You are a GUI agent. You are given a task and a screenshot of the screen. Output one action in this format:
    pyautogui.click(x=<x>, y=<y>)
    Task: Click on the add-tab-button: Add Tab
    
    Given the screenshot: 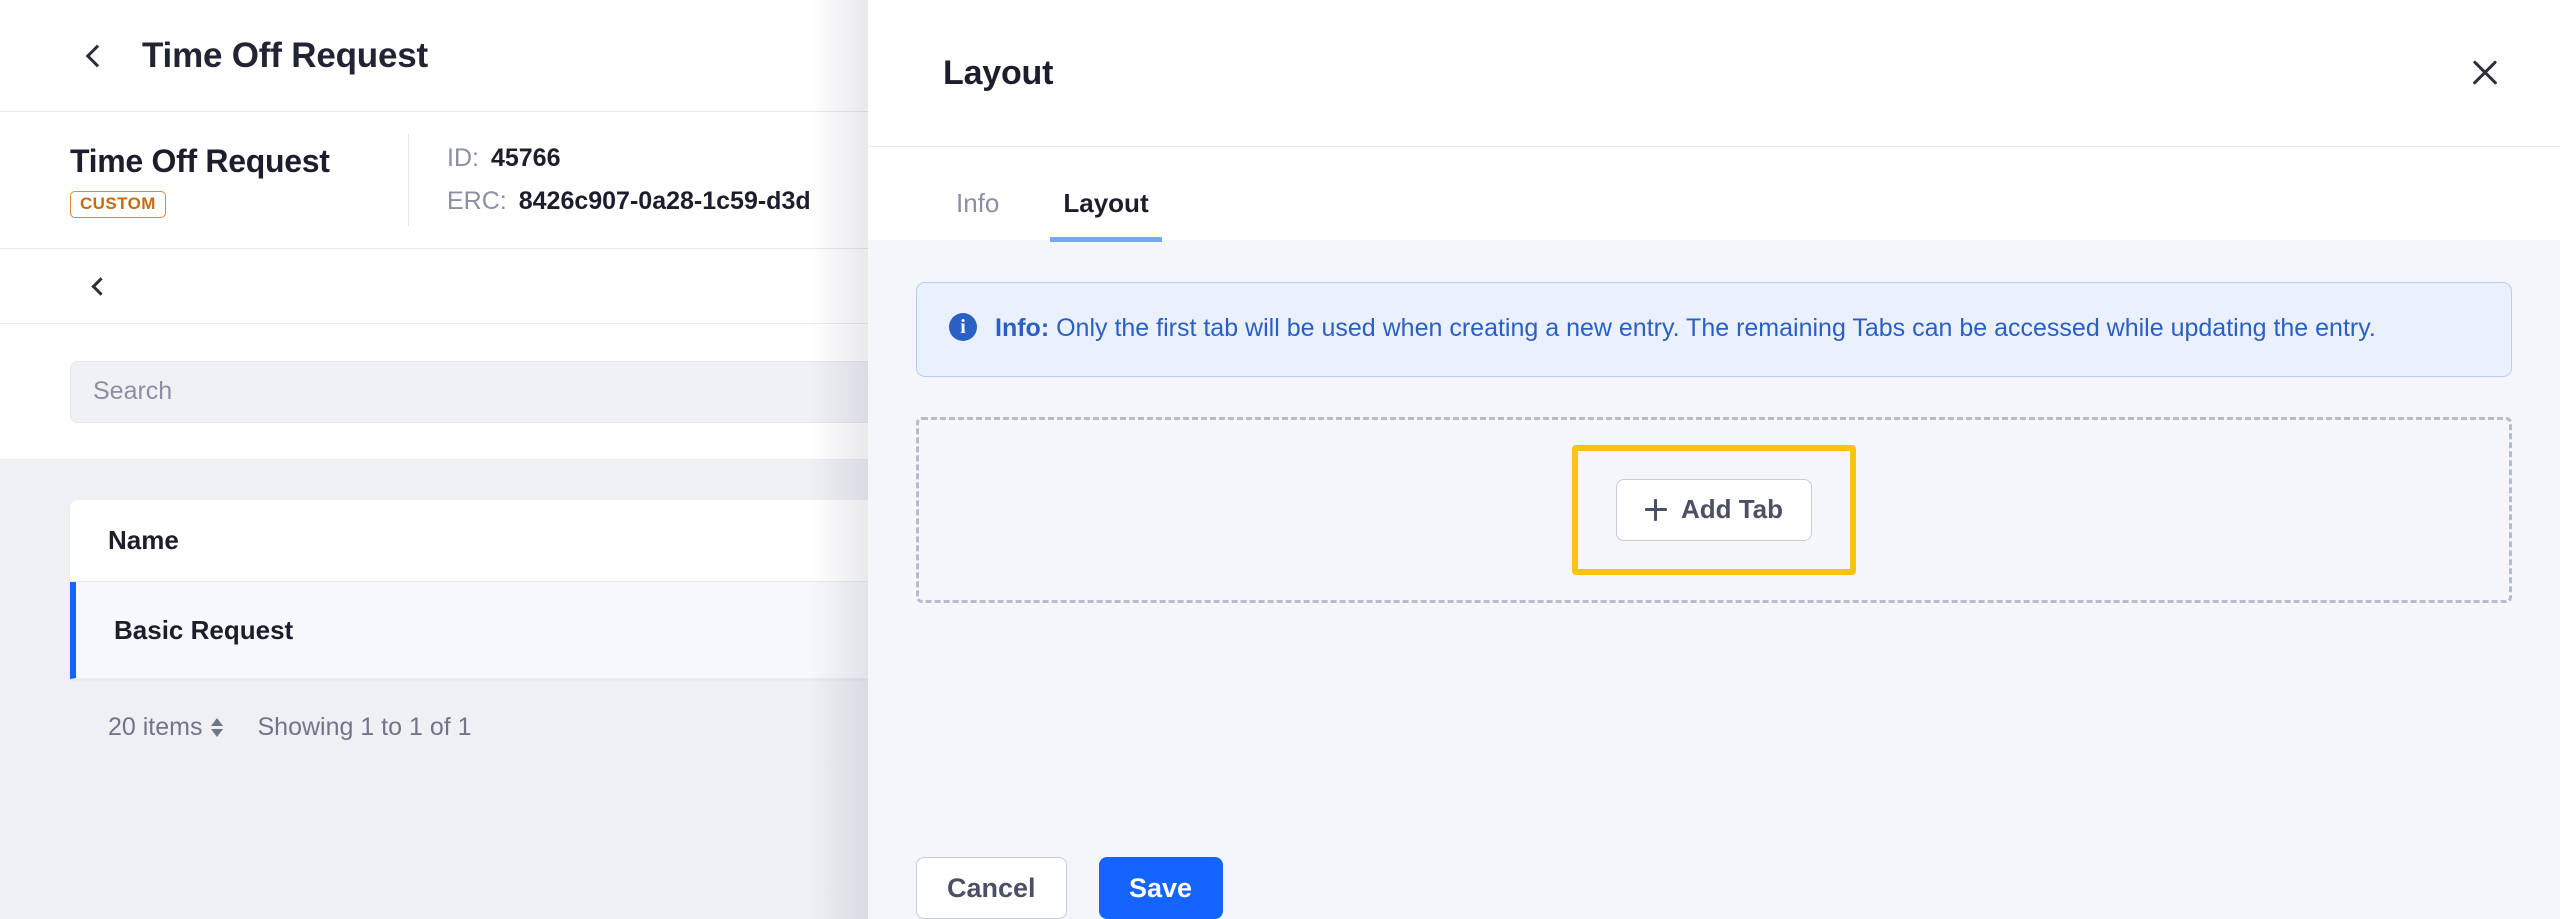 What is the action you would take?
    pyautogui.click(x=1714, y=509)
    